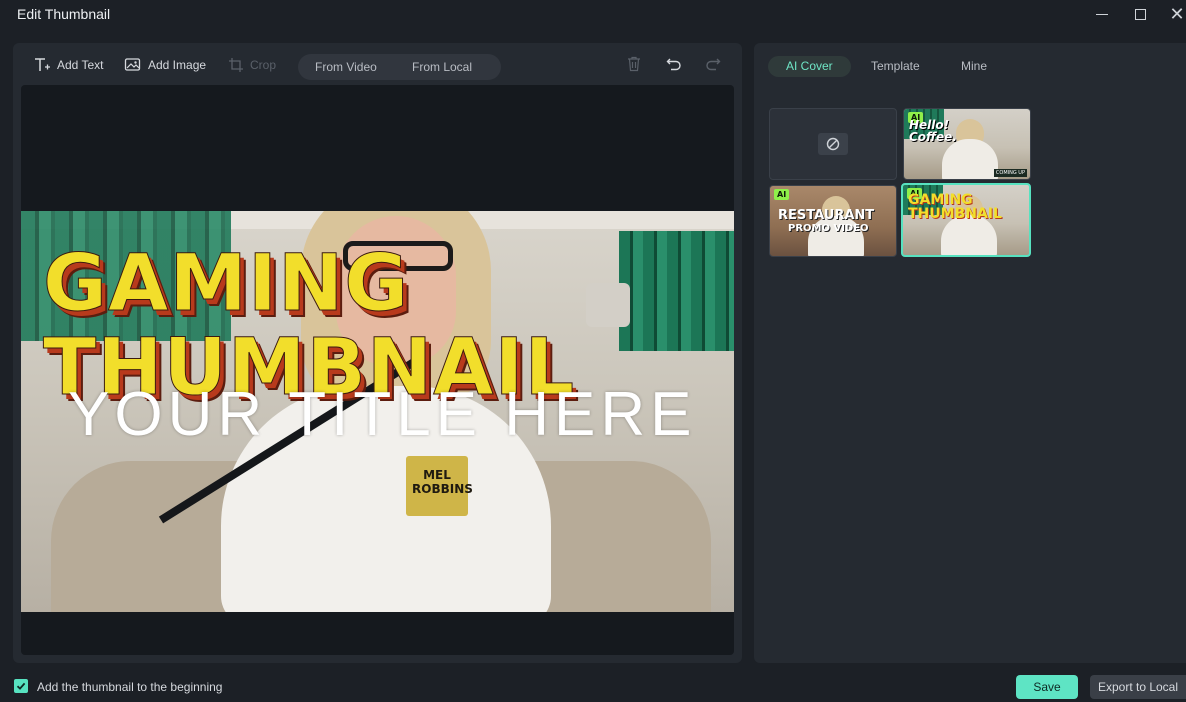 The image size is (1186, 702). What do you see at coordinates (593, 15) in the screenshot?
I see `title-bar: Edit Thumbnail ✕` at bounding box center [593, 15].